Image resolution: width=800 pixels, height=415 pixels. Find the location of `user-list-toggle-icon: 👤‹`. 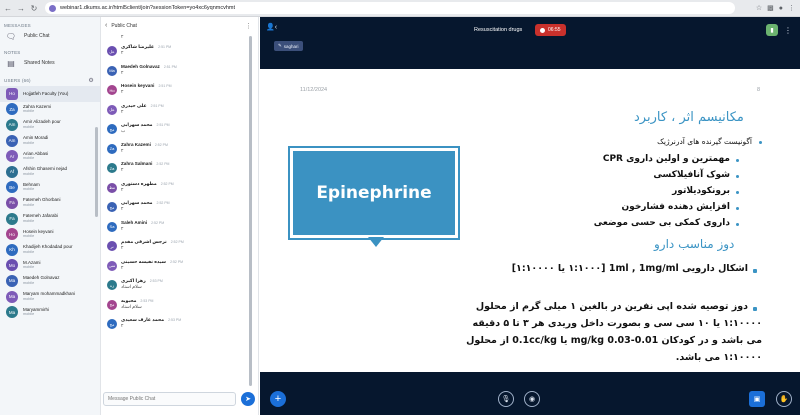

user-list-toggle-icon: 👤‹ is located at coordinates (271, 27).